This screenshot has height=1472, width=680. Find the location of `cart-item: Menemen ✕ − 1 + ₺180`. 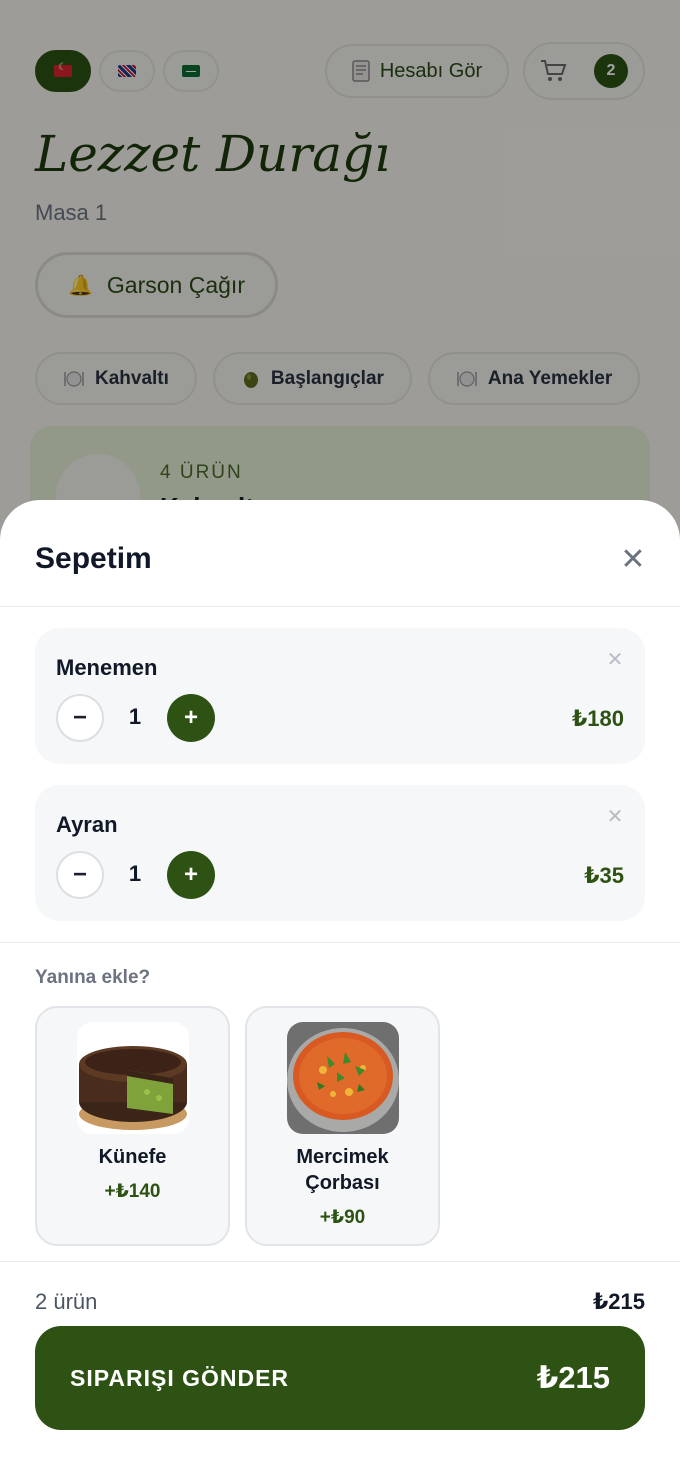

cart-item: Menemen ✕ − 1 + ₺180 is located at coordinates (340, 696).